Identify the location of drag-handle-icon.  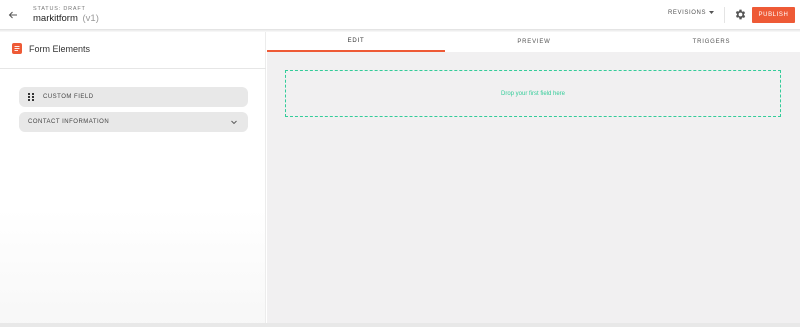
(31, 97).